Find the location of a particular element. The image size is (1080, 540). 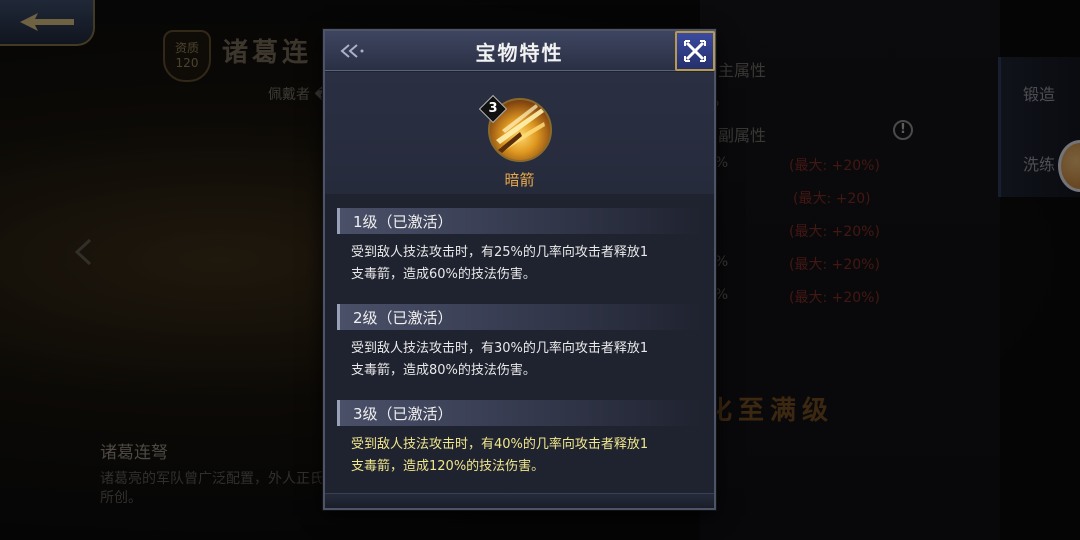

dialog-title: 宝物特性 is located at coordinates (519, 53).